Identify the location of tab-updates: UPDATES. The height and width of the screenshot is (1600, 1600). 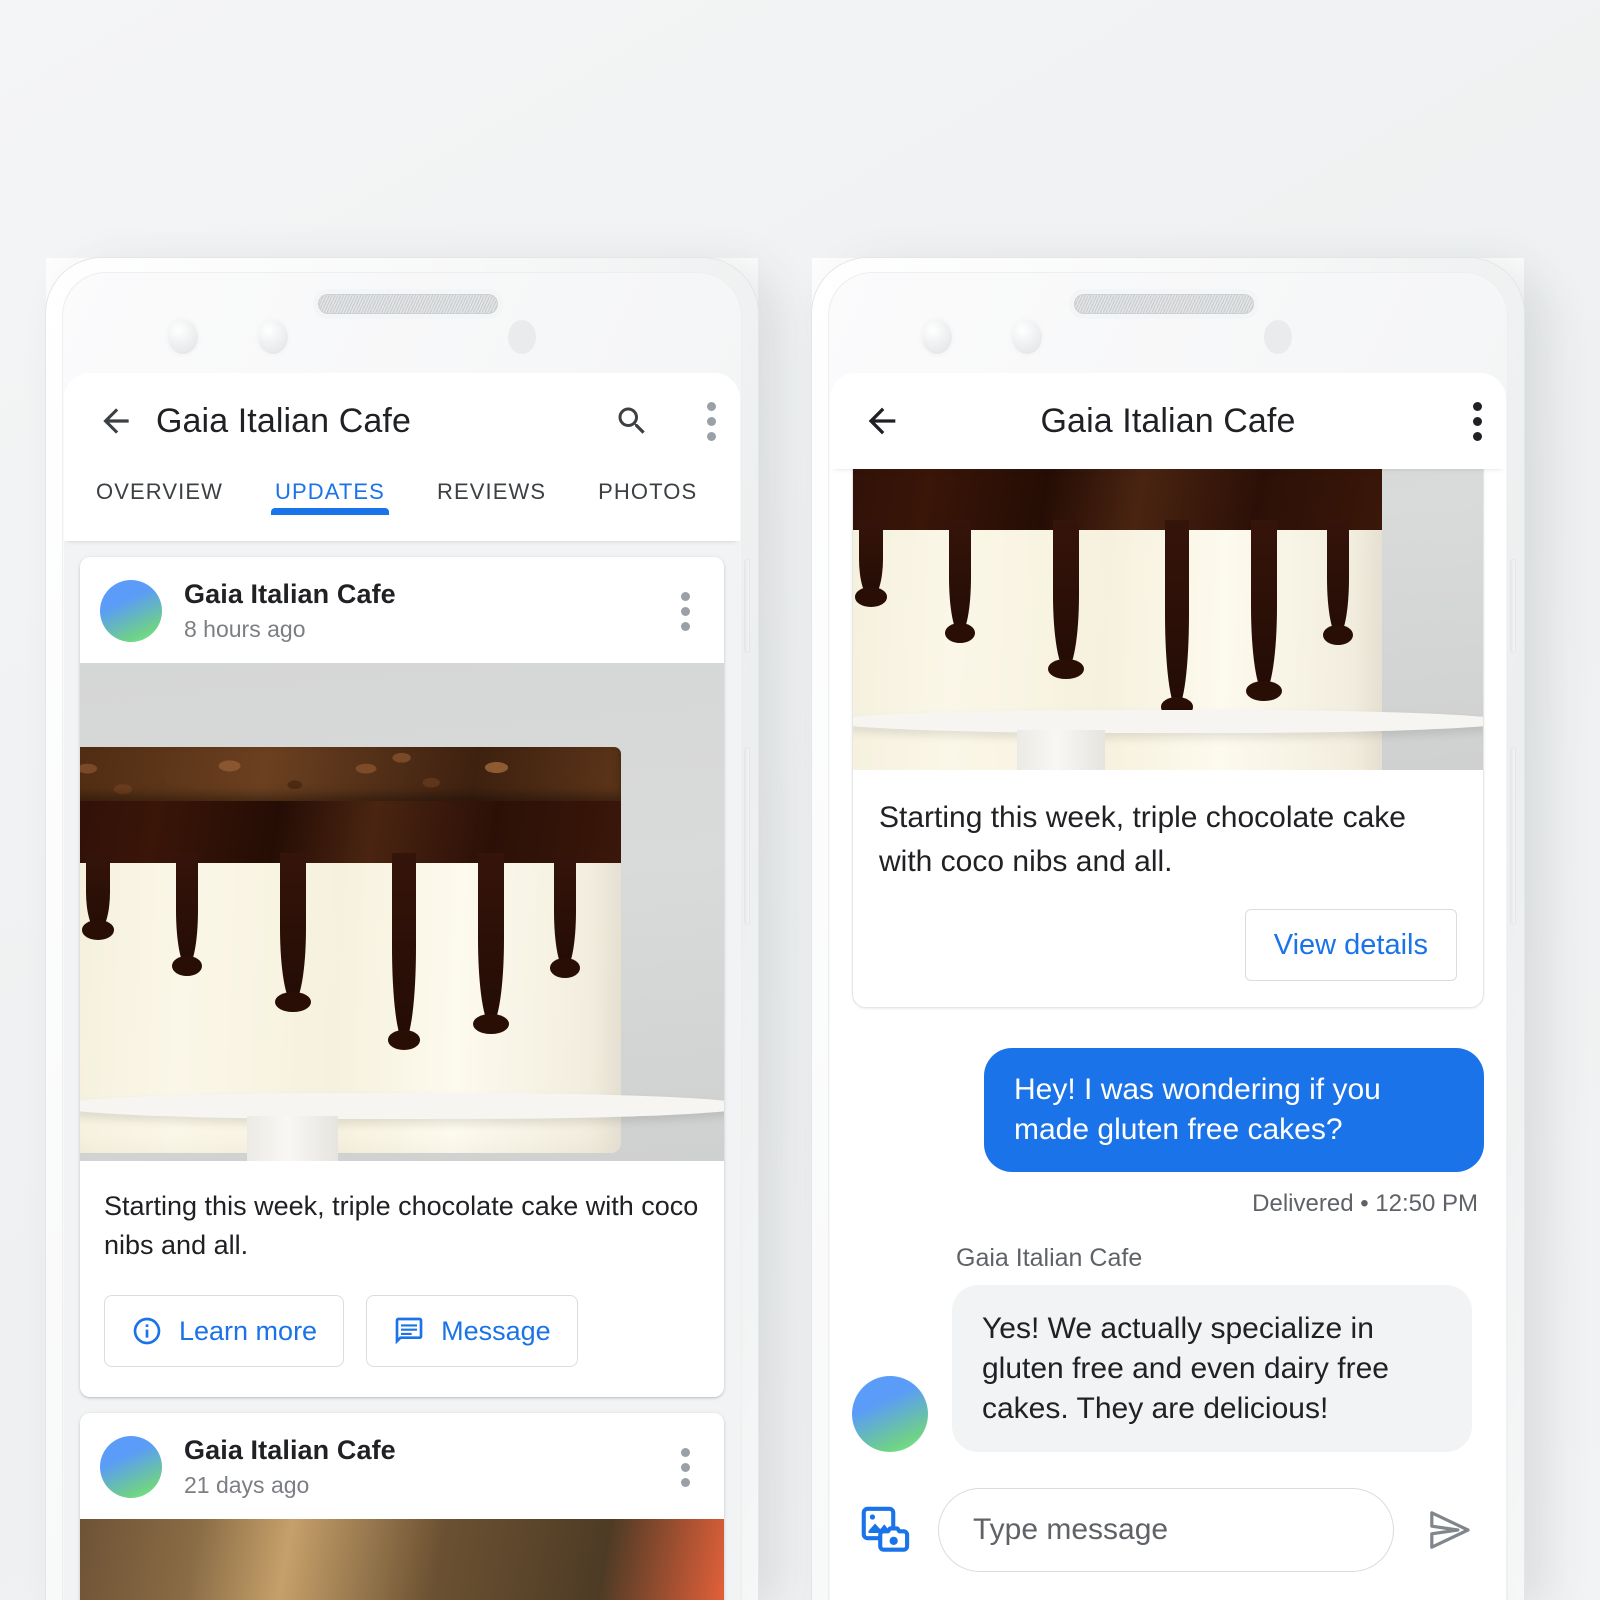
(330, 492).